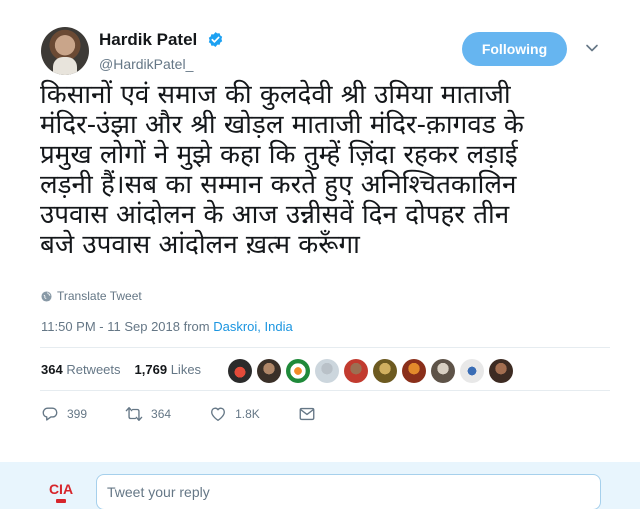 Image resolution: width=640 pixels, height=509 pixels. What do you see at coordinates (215, 39) in the screenshot?
I see `verified-badge-icon` at bounding box center [215, 39].